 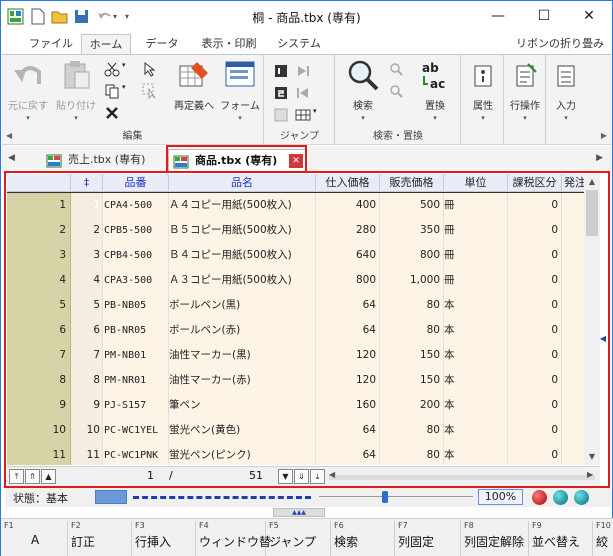 What do you see at coordinates (222, 497) in the screenshot?
I see `progress-dash-line` at bounding box center [222, 497].